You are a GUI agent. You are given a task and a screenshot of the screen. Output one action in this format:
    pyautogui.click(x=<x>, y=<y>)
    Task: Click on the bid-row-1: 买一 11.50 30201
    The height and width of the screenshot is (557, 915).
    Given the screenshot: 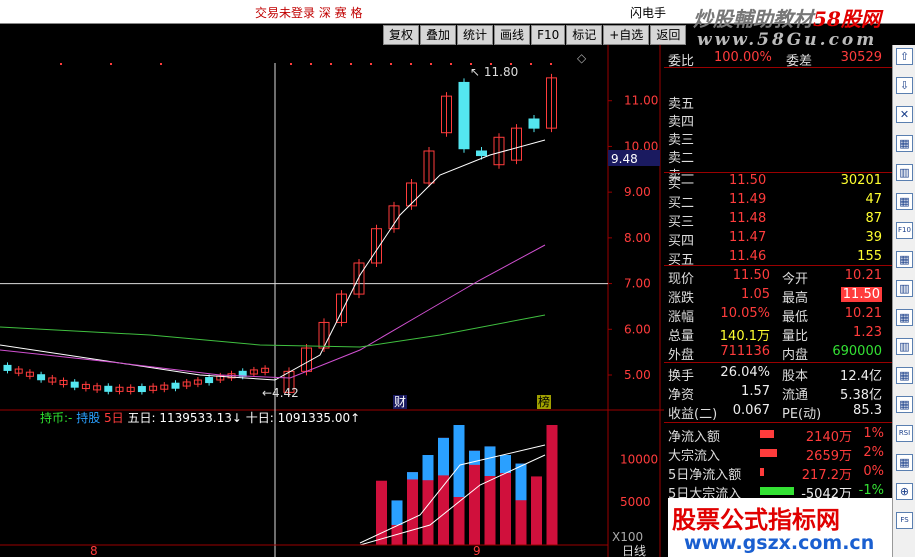 What is the action you would take?
    pyautogui.click(x=775, y=182)
    